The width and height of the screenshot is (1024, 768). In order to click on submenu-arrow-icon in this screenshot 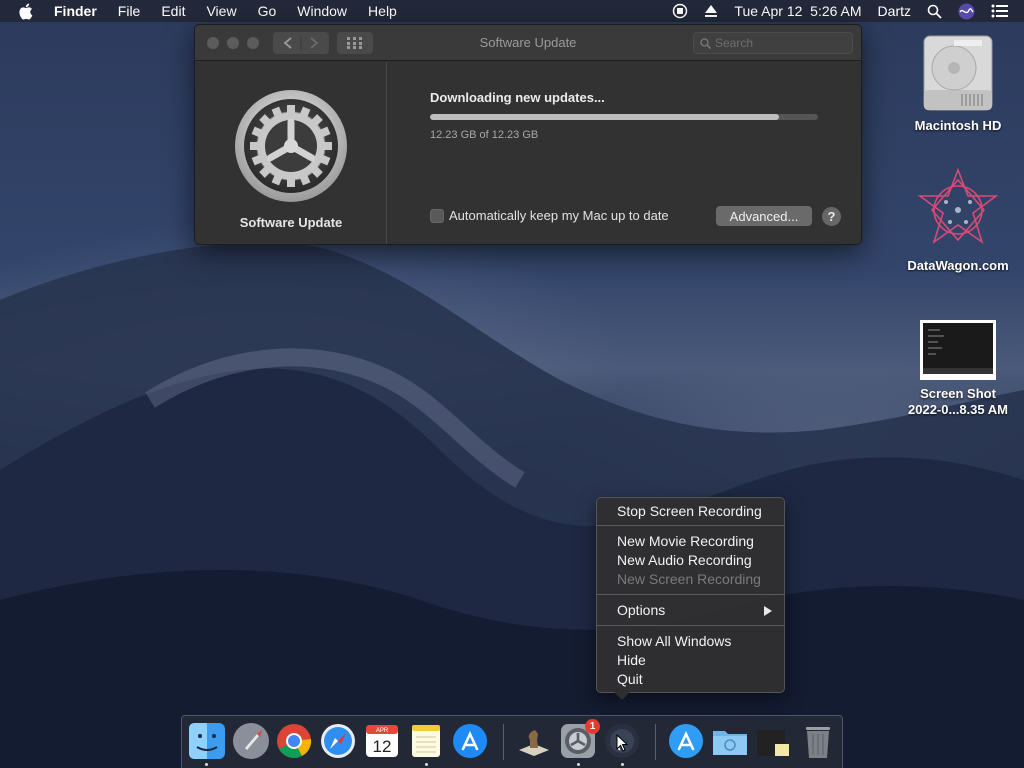, I will do `click(768, 611)`.